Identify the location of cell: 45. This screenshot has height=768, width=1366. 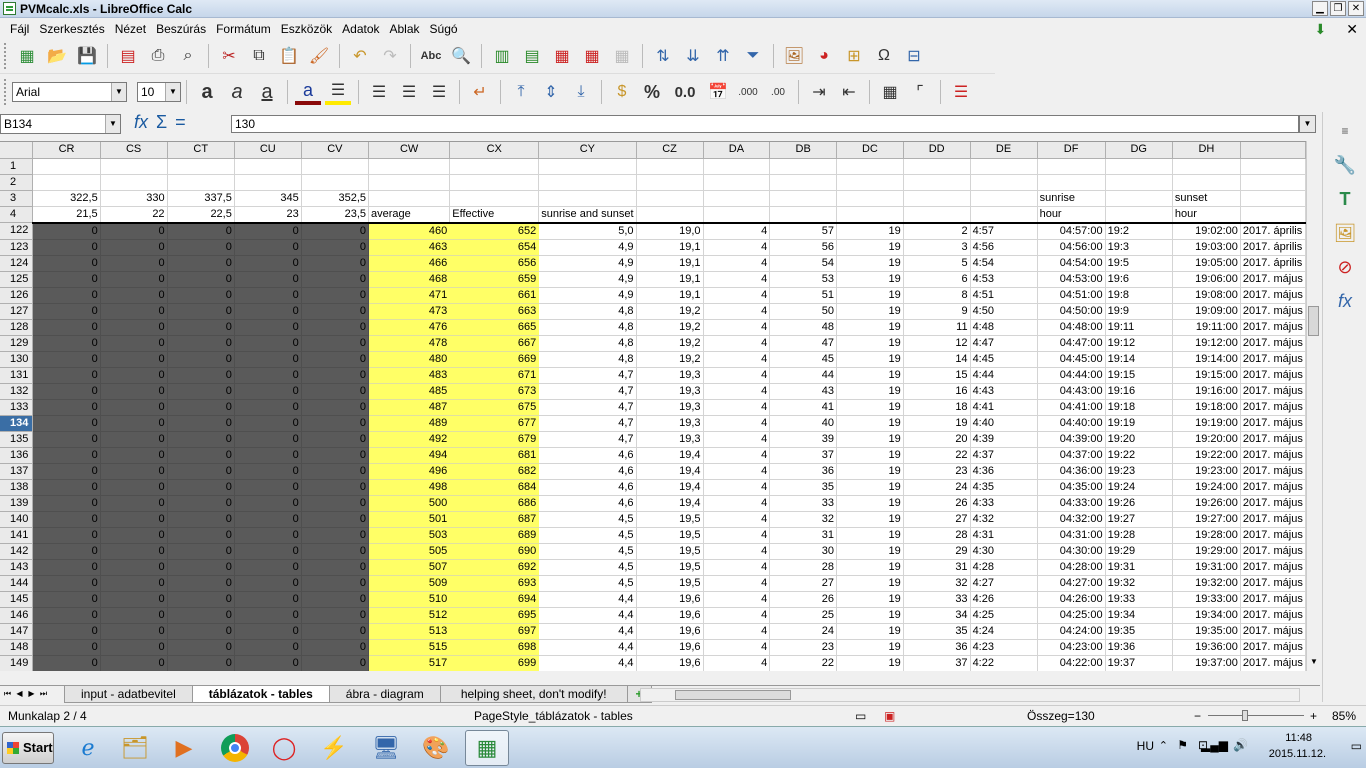
(803, 359).